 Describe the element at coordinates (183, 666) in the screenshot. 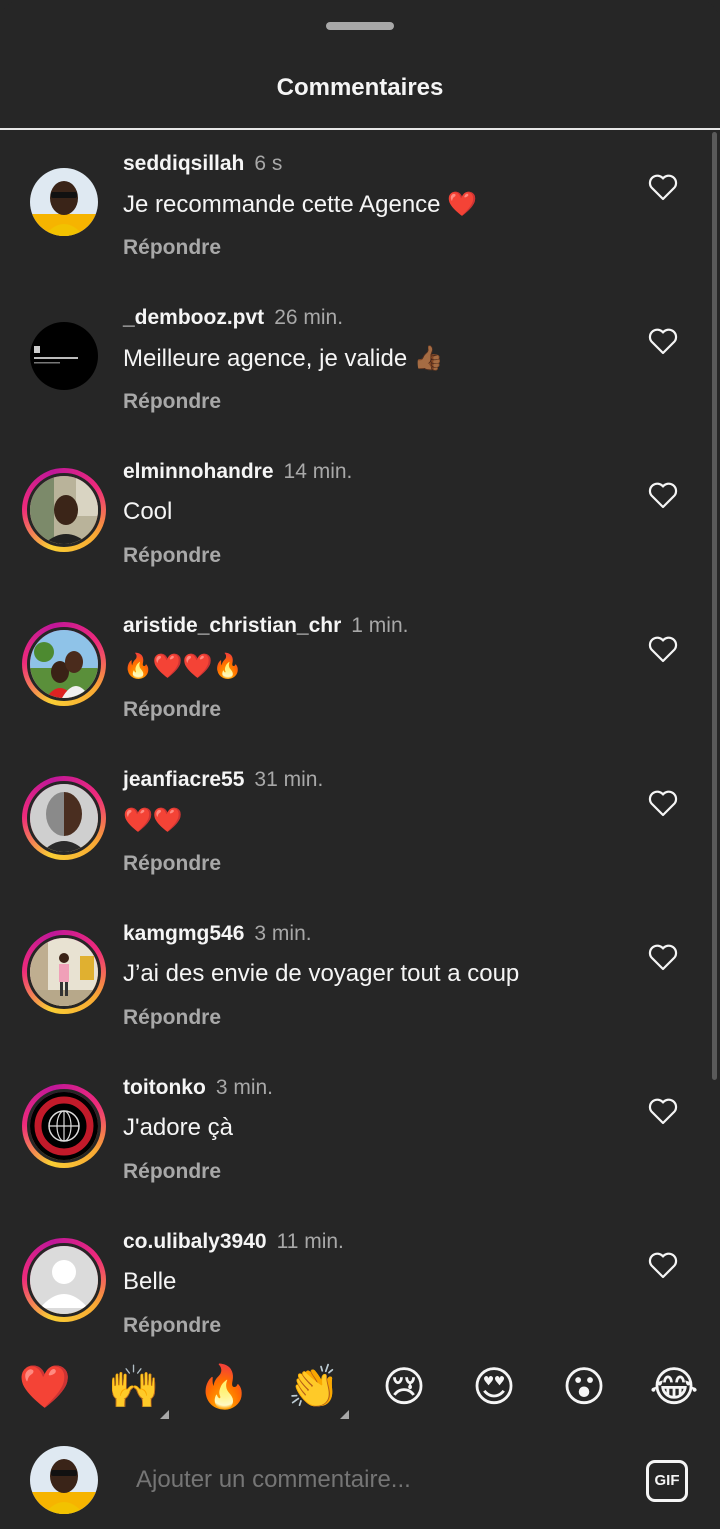

I see `comment-text: 🔥❤️❤️🔥` at that location.